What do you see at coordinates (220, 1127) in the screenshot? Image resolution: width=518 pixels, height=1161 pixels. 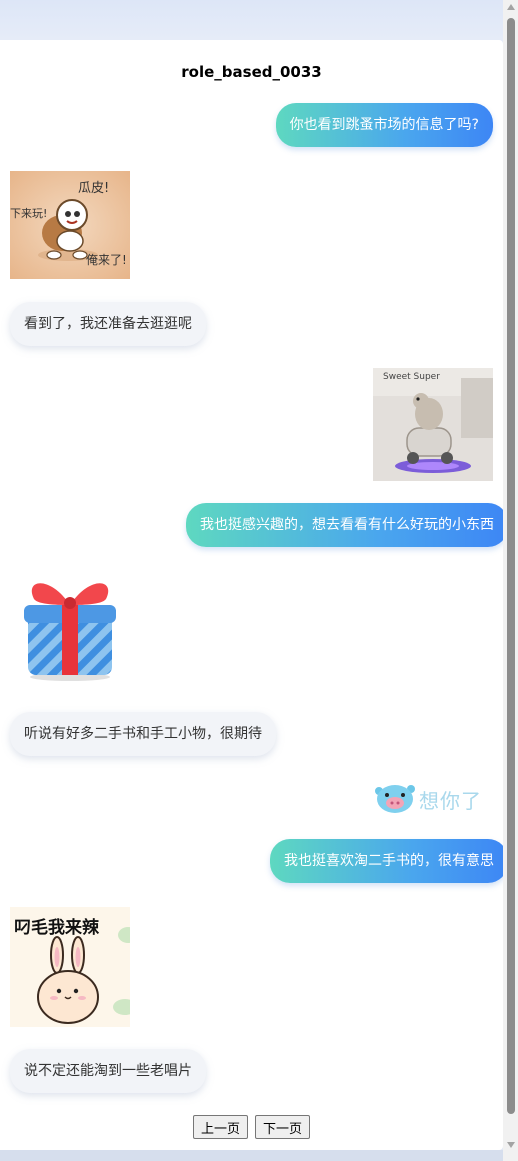 I see `prev-page-button: 上一页` at bounding box center [220, 1127].